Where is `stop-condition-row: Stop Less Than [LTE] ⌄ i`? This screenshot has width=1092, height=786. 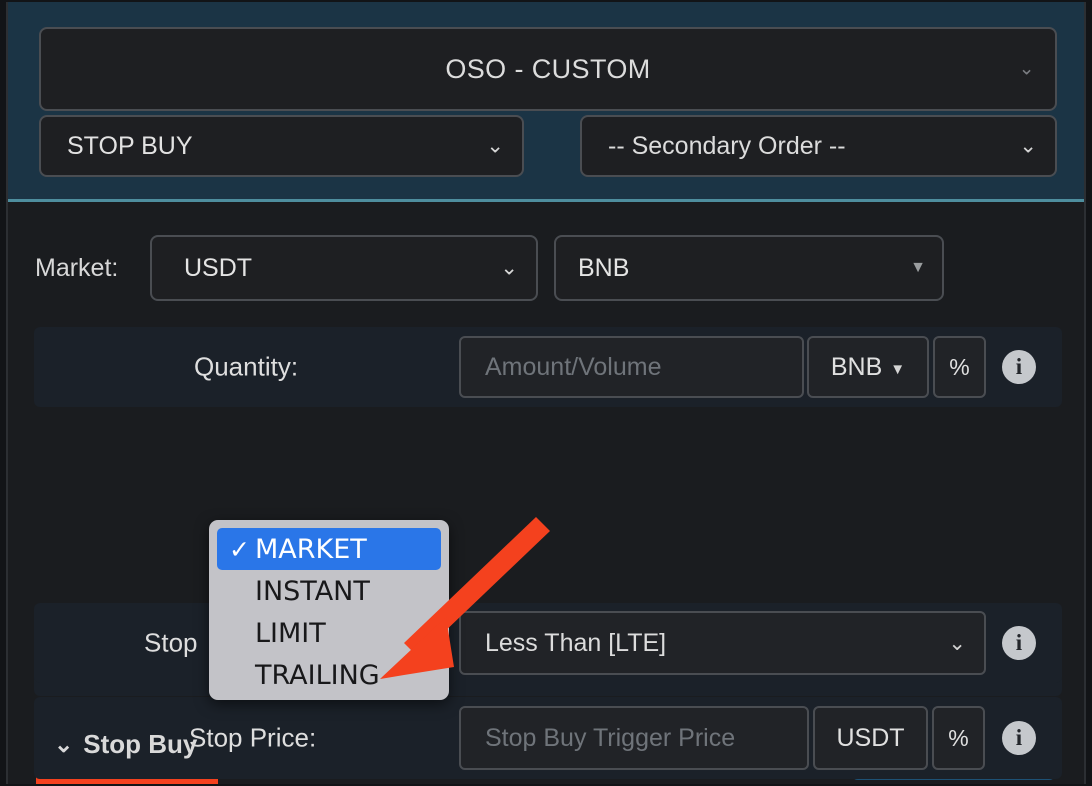 stop-condition-row: Stop Less Than [LTE] ⌄ i is located at coordinates (548, 643).